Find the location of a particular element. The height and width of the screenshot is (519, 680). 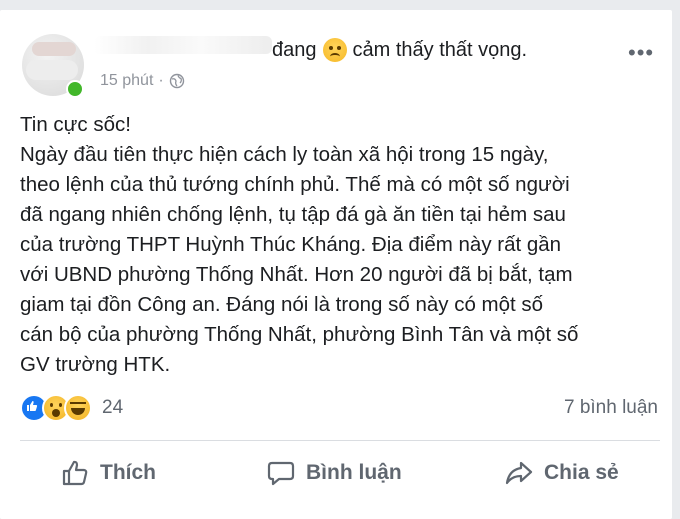

share-button: Chia sẻ is located at coordinates (561, 473).